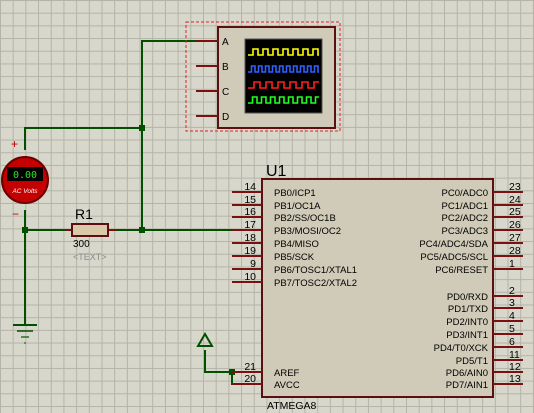  What do you see at coordinates (515, 212) in the screenshot?
I see `pin-number: 25` at bounding box center [515, 212].